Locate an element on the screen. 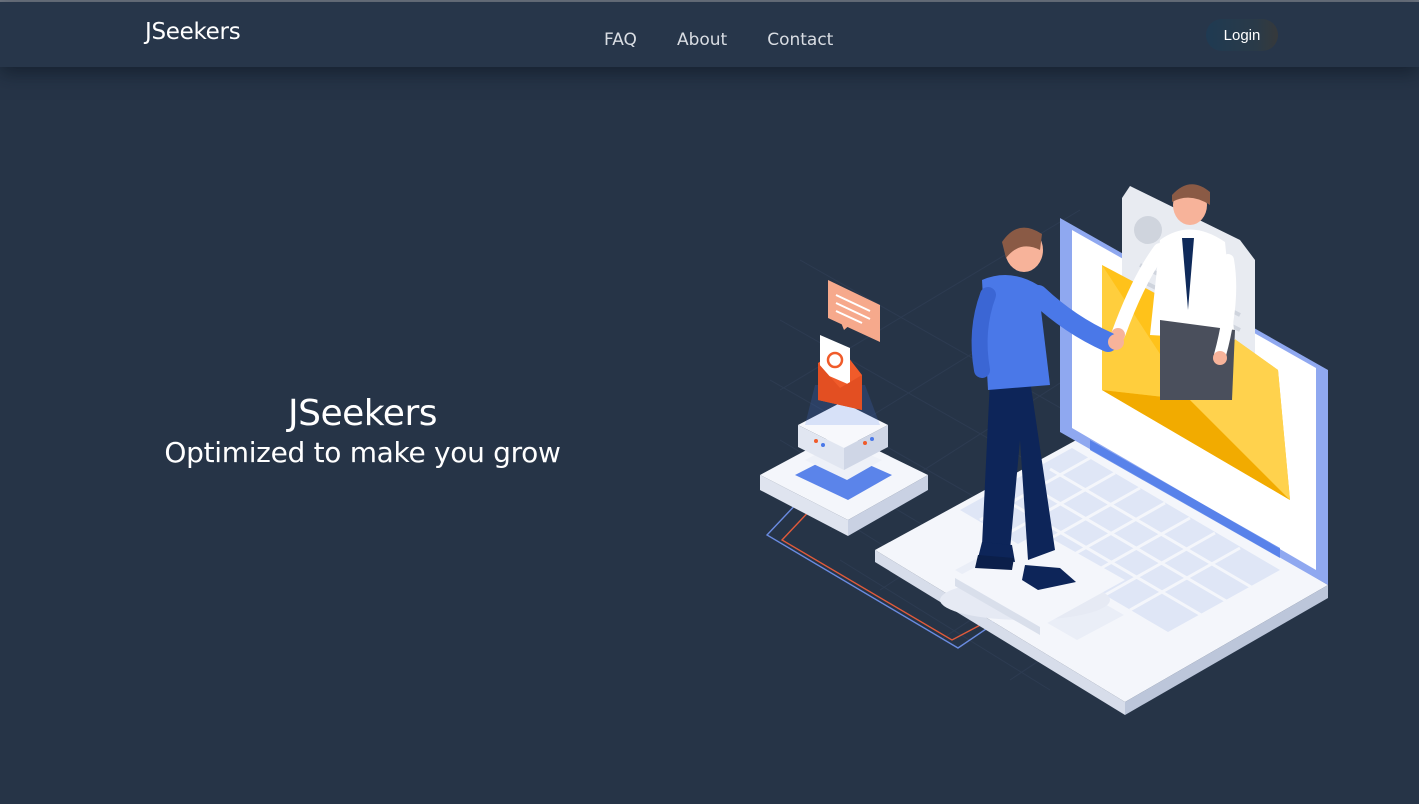 This screenshot has width=1419, height=804. nav-links: FAQ About Contact is located at coordinates (718, 40).